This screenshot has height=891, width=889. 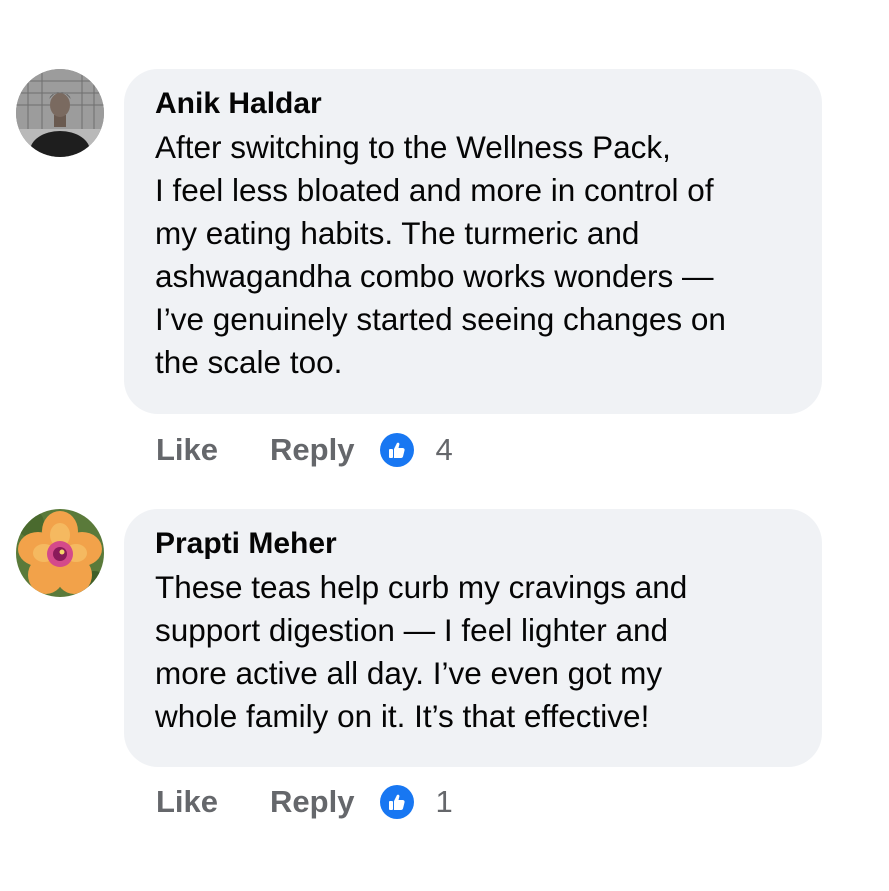 What do you see at coordinates (440, 319) in the screenshot?
I see `comment-text-line: I’ve genuinely started seeing changes on` at bounding box center [440, 319].